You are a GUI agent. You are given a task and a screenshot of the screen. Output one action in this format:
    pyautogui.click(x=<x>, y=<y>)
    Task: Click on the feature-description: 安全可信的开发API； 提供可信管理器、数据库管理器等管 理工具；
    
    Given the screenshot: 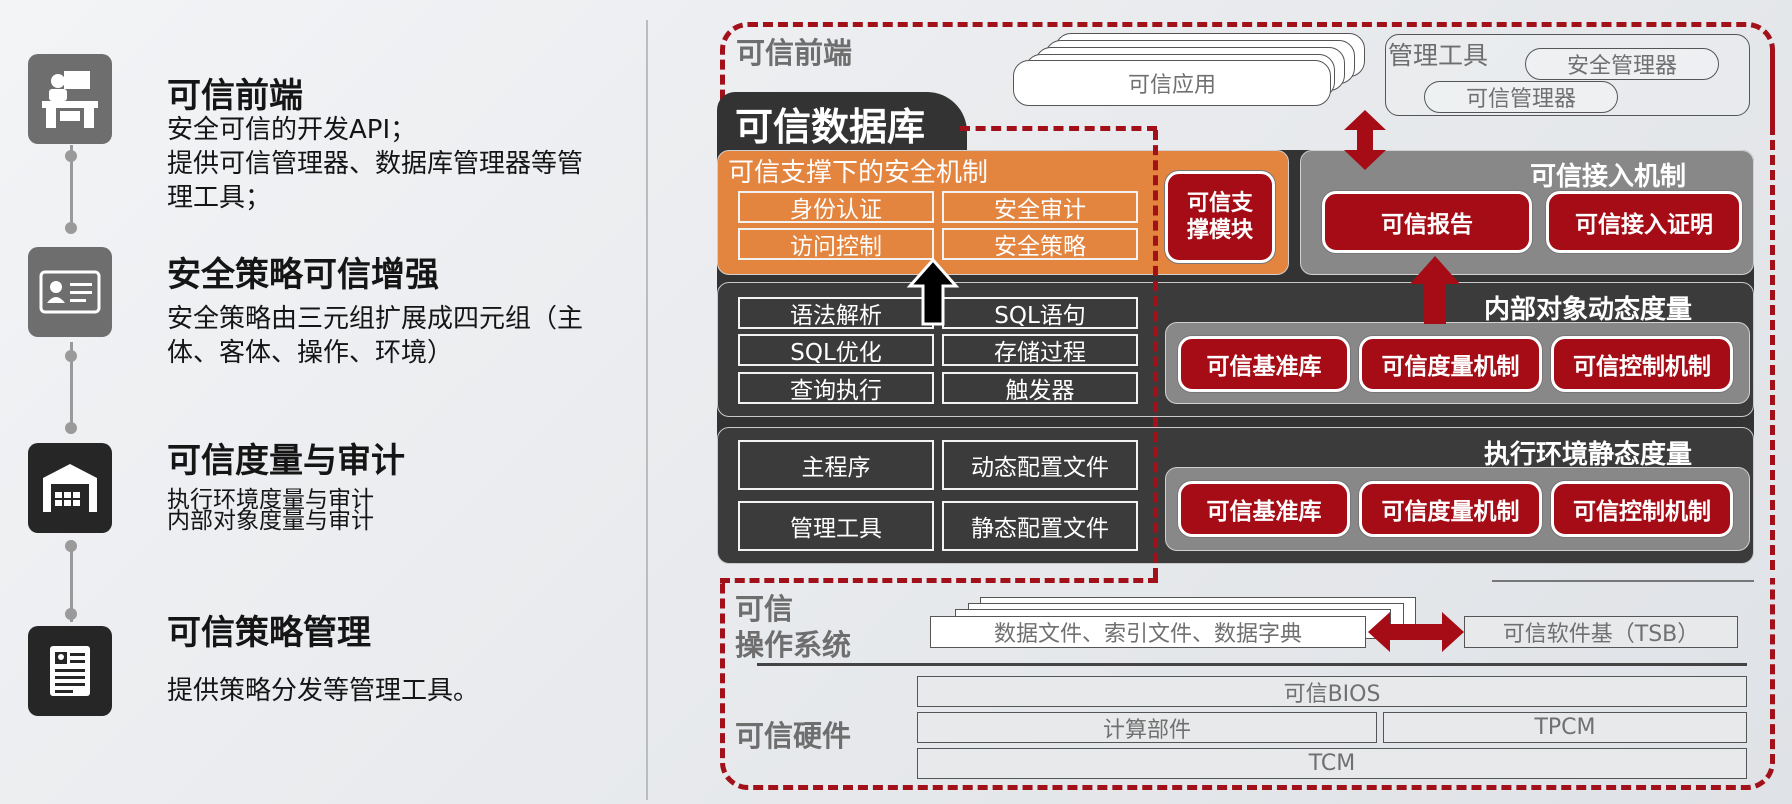 What is the action you would take?
    pyautogui.click(x=397, y=164)
    